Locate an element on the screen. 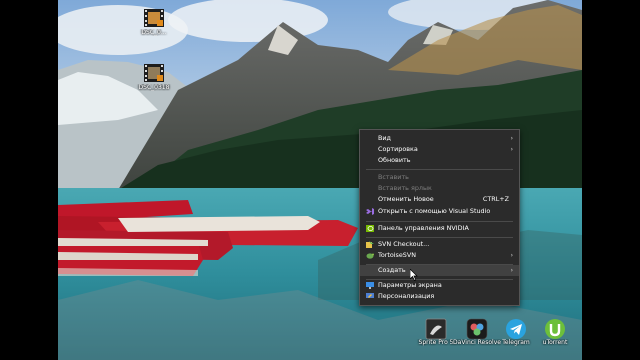 This screenshot has width=640, height=360. davinci-resolve-icon is located at coordinates (477, 329).